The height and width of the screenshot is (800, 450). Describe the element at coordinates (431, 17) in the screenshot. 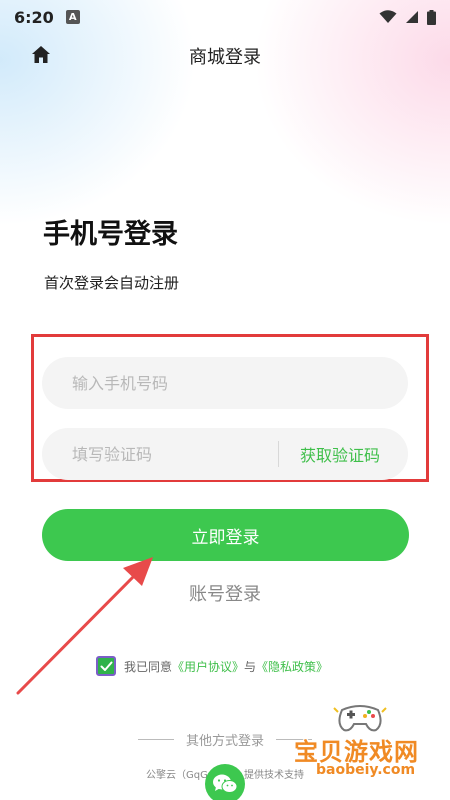

I see `battery-icon` at that location.